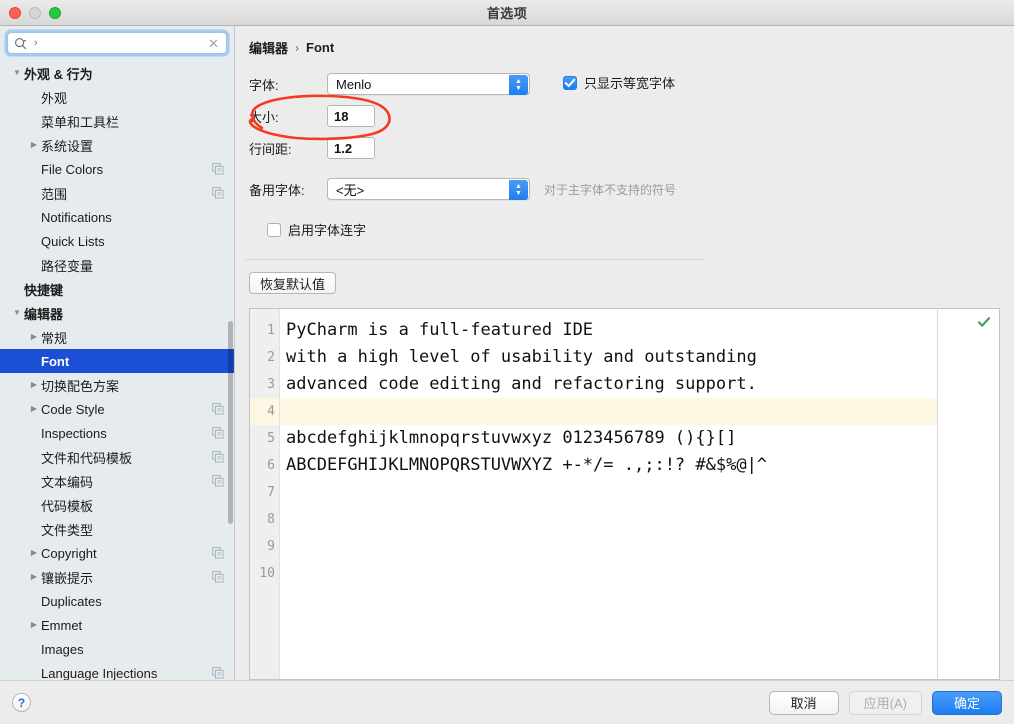  What do you see at coordinates (117, 481) in the screenshot?
I see `sidebar-item-: 文本编码` at bounding box center [117, 481].